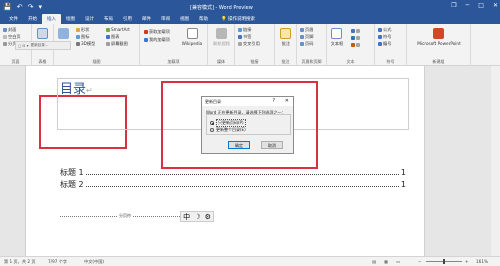 The height and width of the screenshot is (266, 500). What do you see at coordinates (32, 19) in the screenshot?
I see `tab-home: 开始` at bounding box center [32, 19].